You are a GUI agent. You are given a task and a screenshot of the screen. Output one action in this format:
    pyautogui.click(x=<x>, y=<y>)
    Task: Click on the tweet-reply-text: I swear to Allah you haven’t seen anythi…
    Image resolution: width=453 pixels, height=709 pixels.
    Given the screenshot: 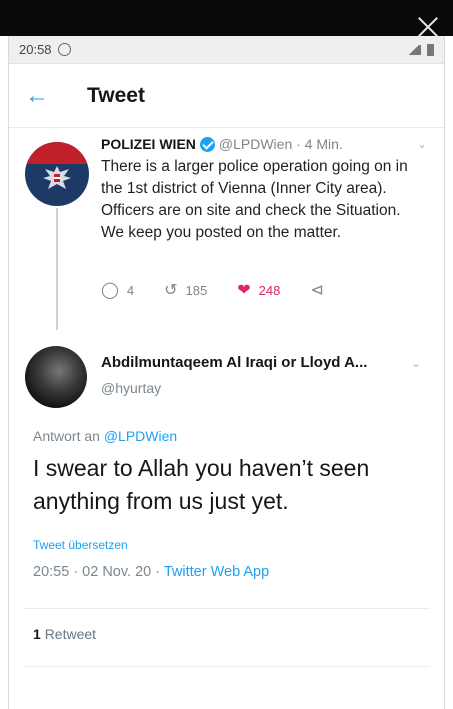 What is the action you would take?
    pyautogui.click(x=201, y=484)
    